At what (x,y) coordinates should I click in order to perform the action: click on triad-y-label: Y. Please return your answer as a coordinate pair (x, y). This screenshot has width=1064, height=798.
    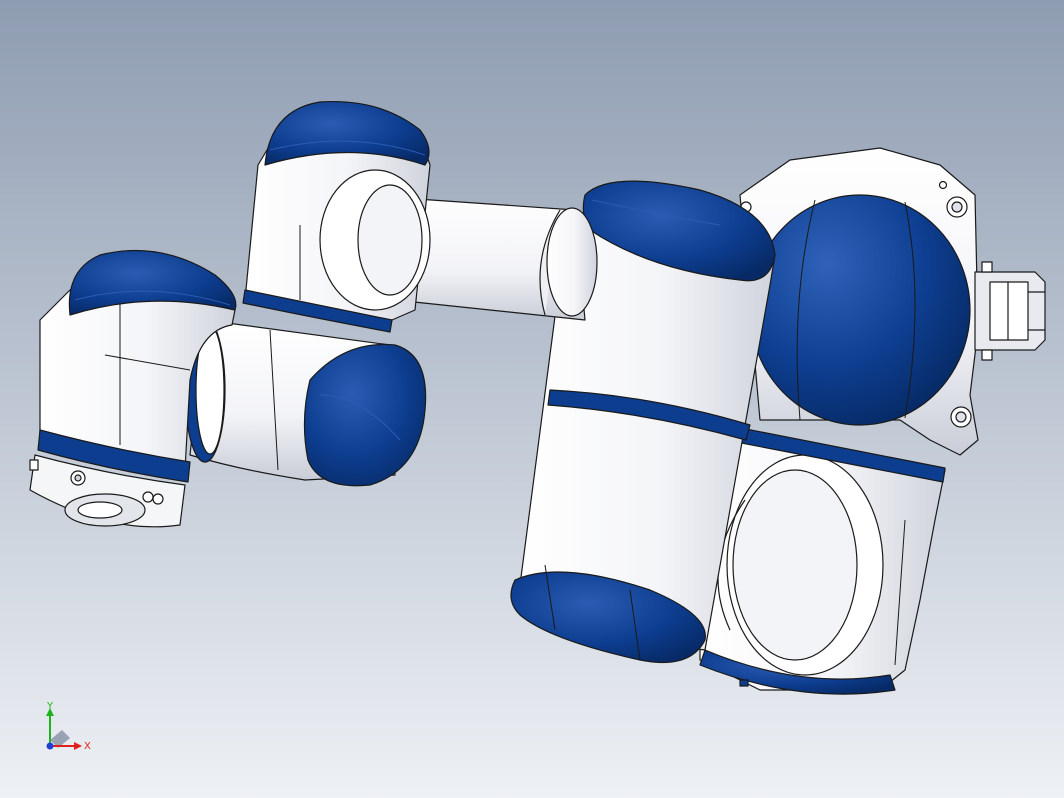
    Looking at the image, I should click on (50, 706).